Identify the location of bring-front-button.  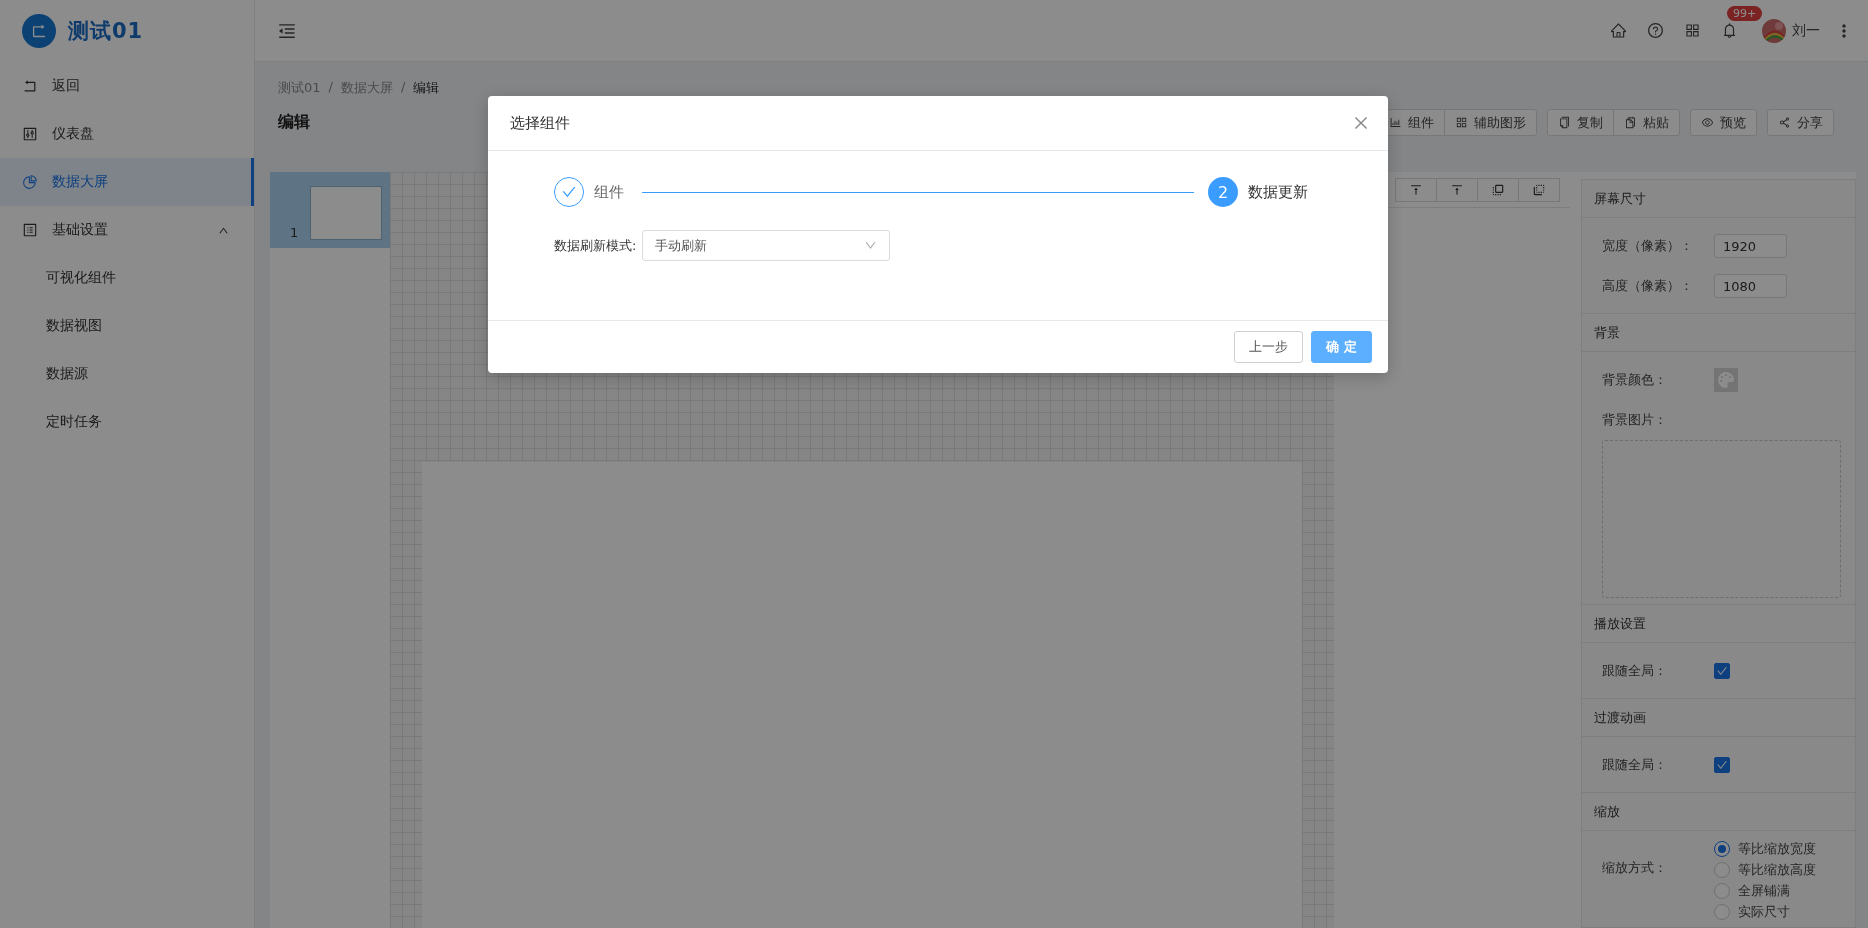
(1498, 189).